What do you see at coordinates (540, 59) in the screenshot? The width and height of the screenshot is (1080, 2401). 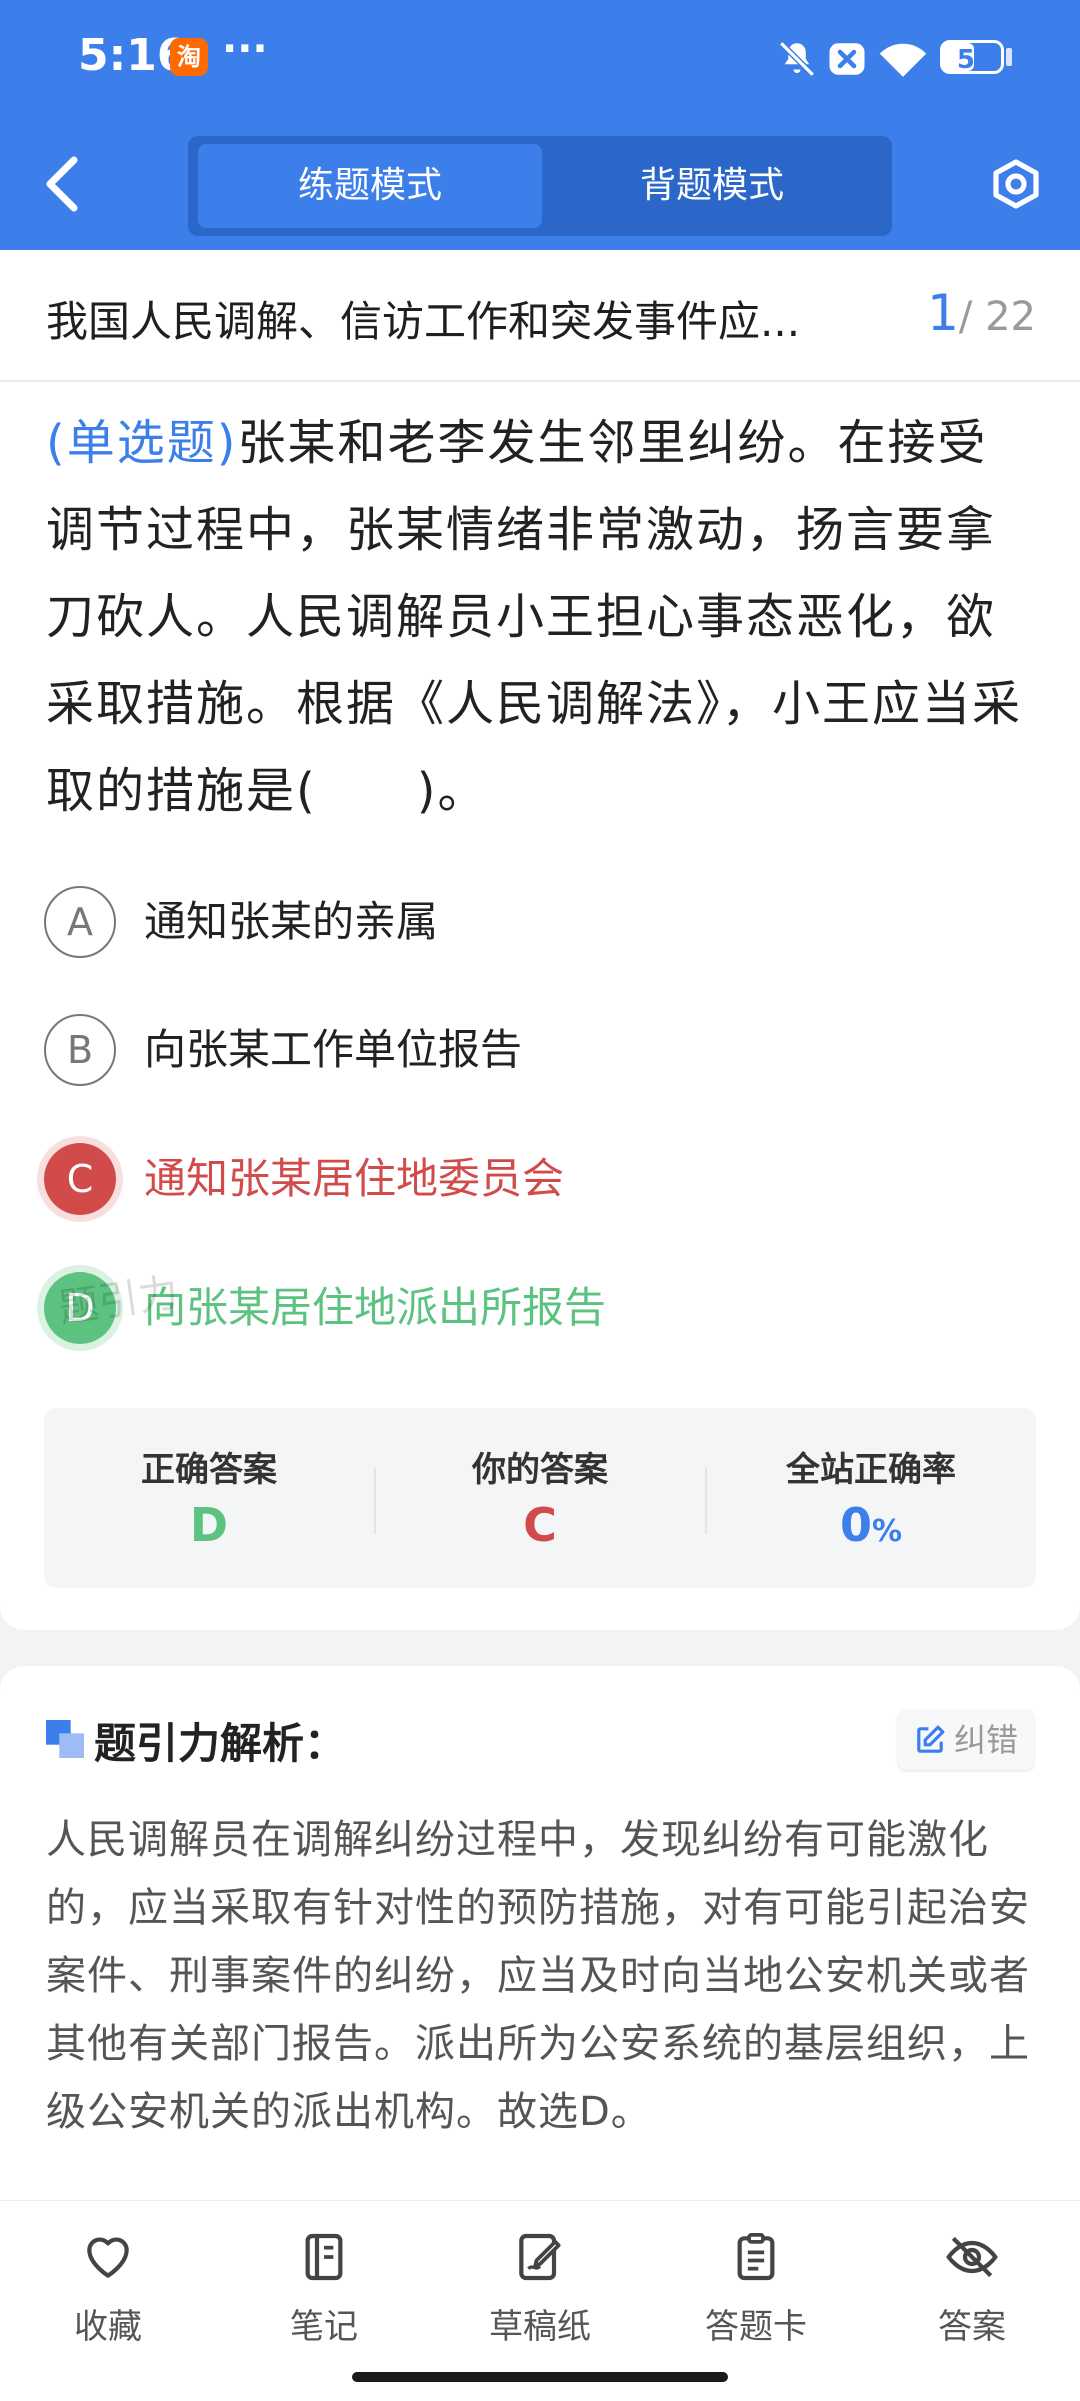 I see `status-bar: 5:16 淘 ··· 53` at bounding box center [540, 59].